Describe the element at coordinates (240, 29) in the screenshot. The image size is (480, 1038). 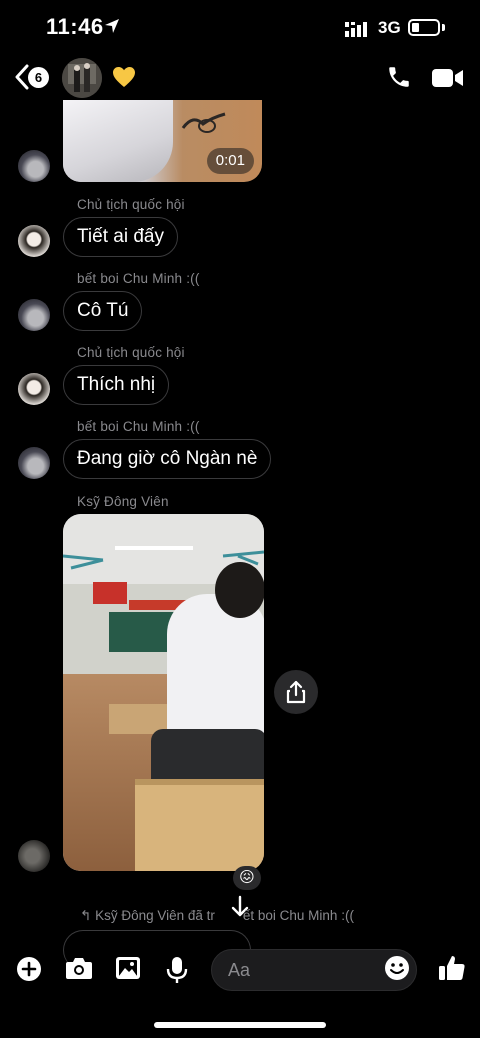
I see `status-bar: 11:46 3G` at that location.